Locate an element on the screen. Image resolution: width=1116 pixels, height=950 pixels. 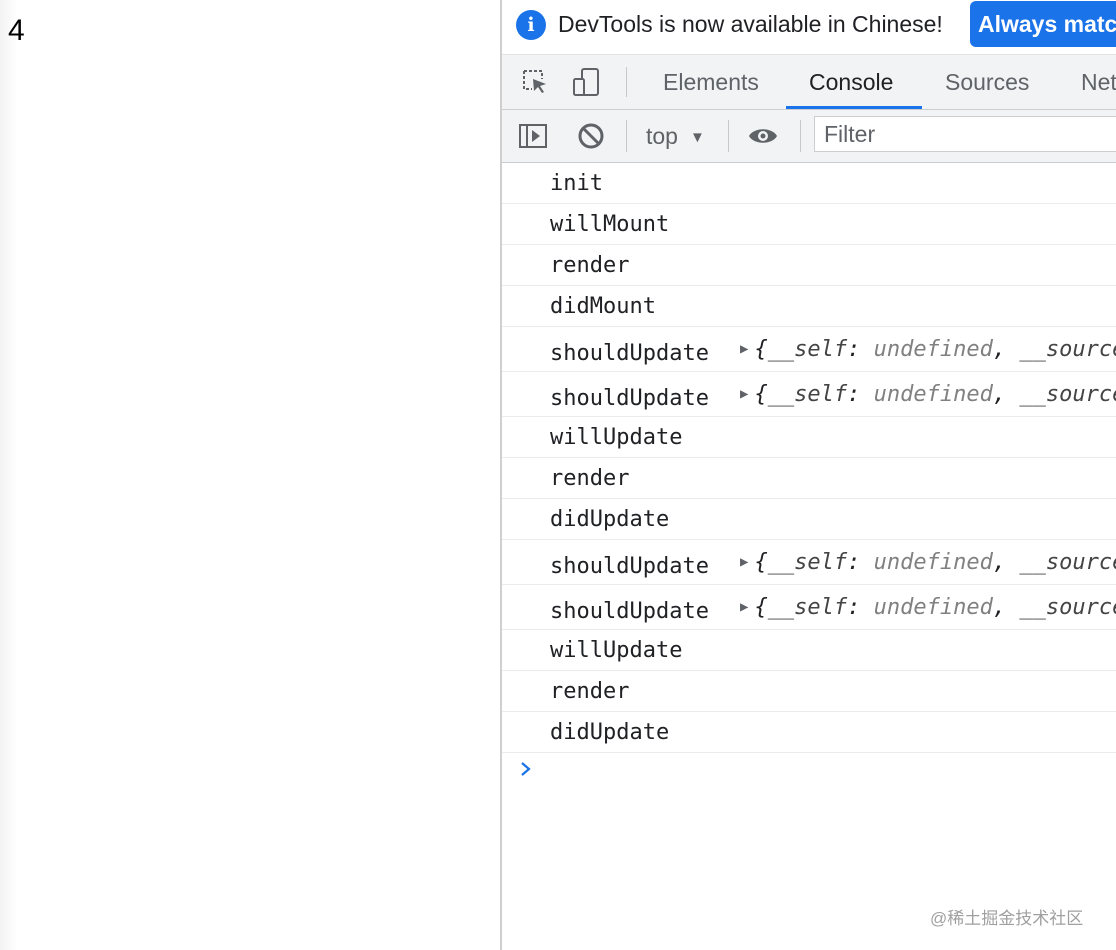
message-text: willMount is located at coordinates (610, 224).